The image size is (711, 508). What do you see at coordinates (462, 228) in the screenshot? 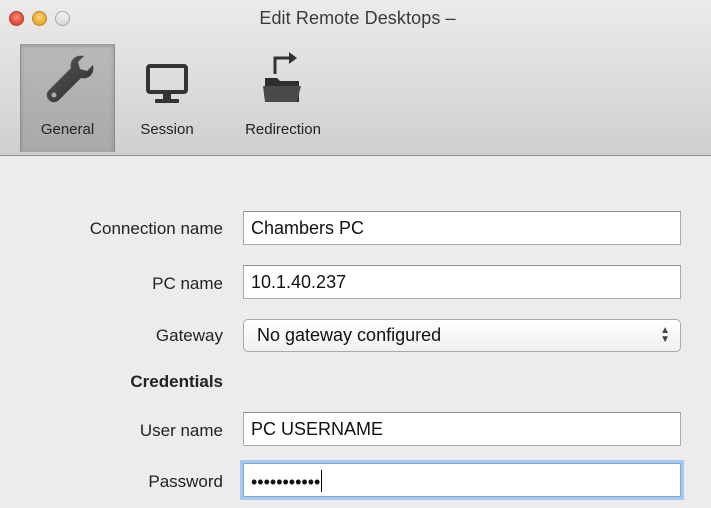
I see `connection-name-field: Chambers PC` at bounding box center [462, 228].